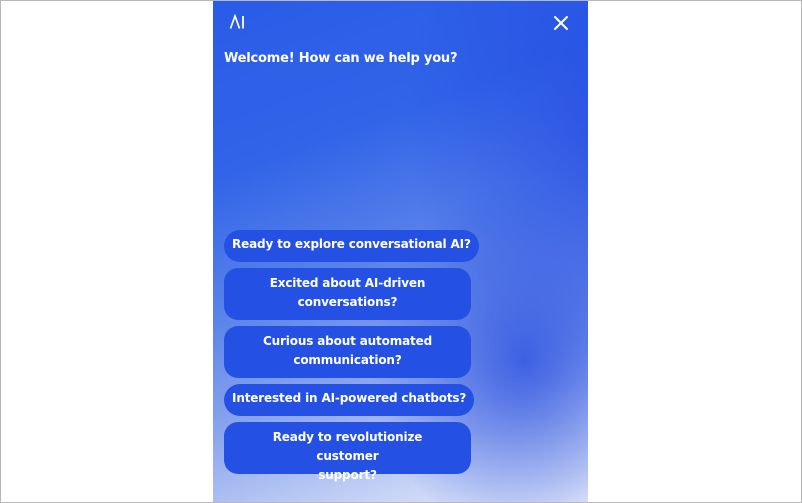 Image resolution: width=802 pixels, height=503 pixels. I want to click on suggestion-chip-explore-conversational-ai: Ready to explore conversational AI?, so click(351, 246).